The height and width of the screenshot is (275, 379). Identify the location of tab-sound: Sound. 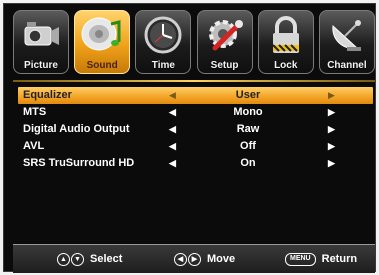
(102, 42).